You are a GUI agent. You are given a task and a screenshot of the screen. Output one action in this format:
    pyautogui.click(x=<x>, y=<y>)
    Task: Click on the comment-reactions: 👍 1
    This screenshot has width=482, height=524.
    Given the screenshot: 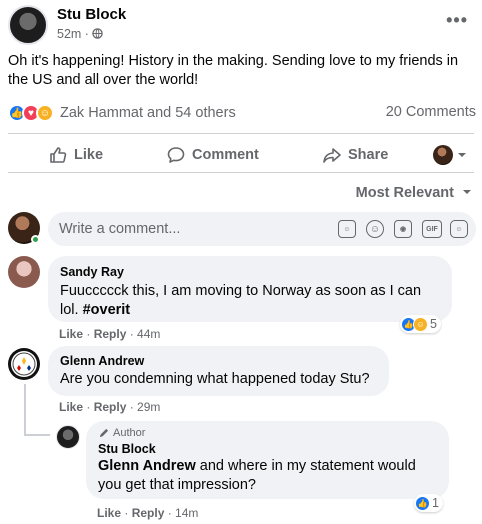 What is the action you would take?
    pyautogui.click(x=428, y=503)
    